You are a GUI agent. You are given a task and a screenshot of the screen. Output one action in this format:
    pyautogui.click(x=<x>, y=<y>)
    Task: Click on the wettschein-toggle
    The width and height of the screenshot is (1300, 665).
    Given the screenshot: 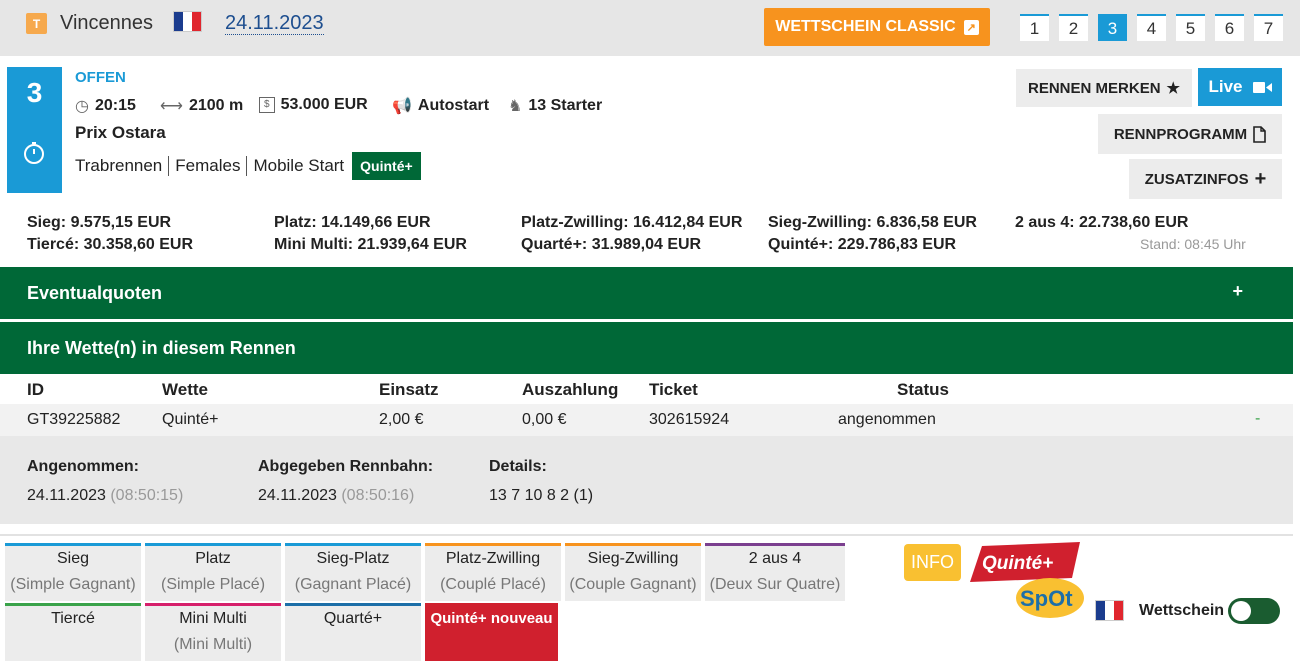 What is the action you would take?
    pyautogui.click(x=1254, y=611)
    